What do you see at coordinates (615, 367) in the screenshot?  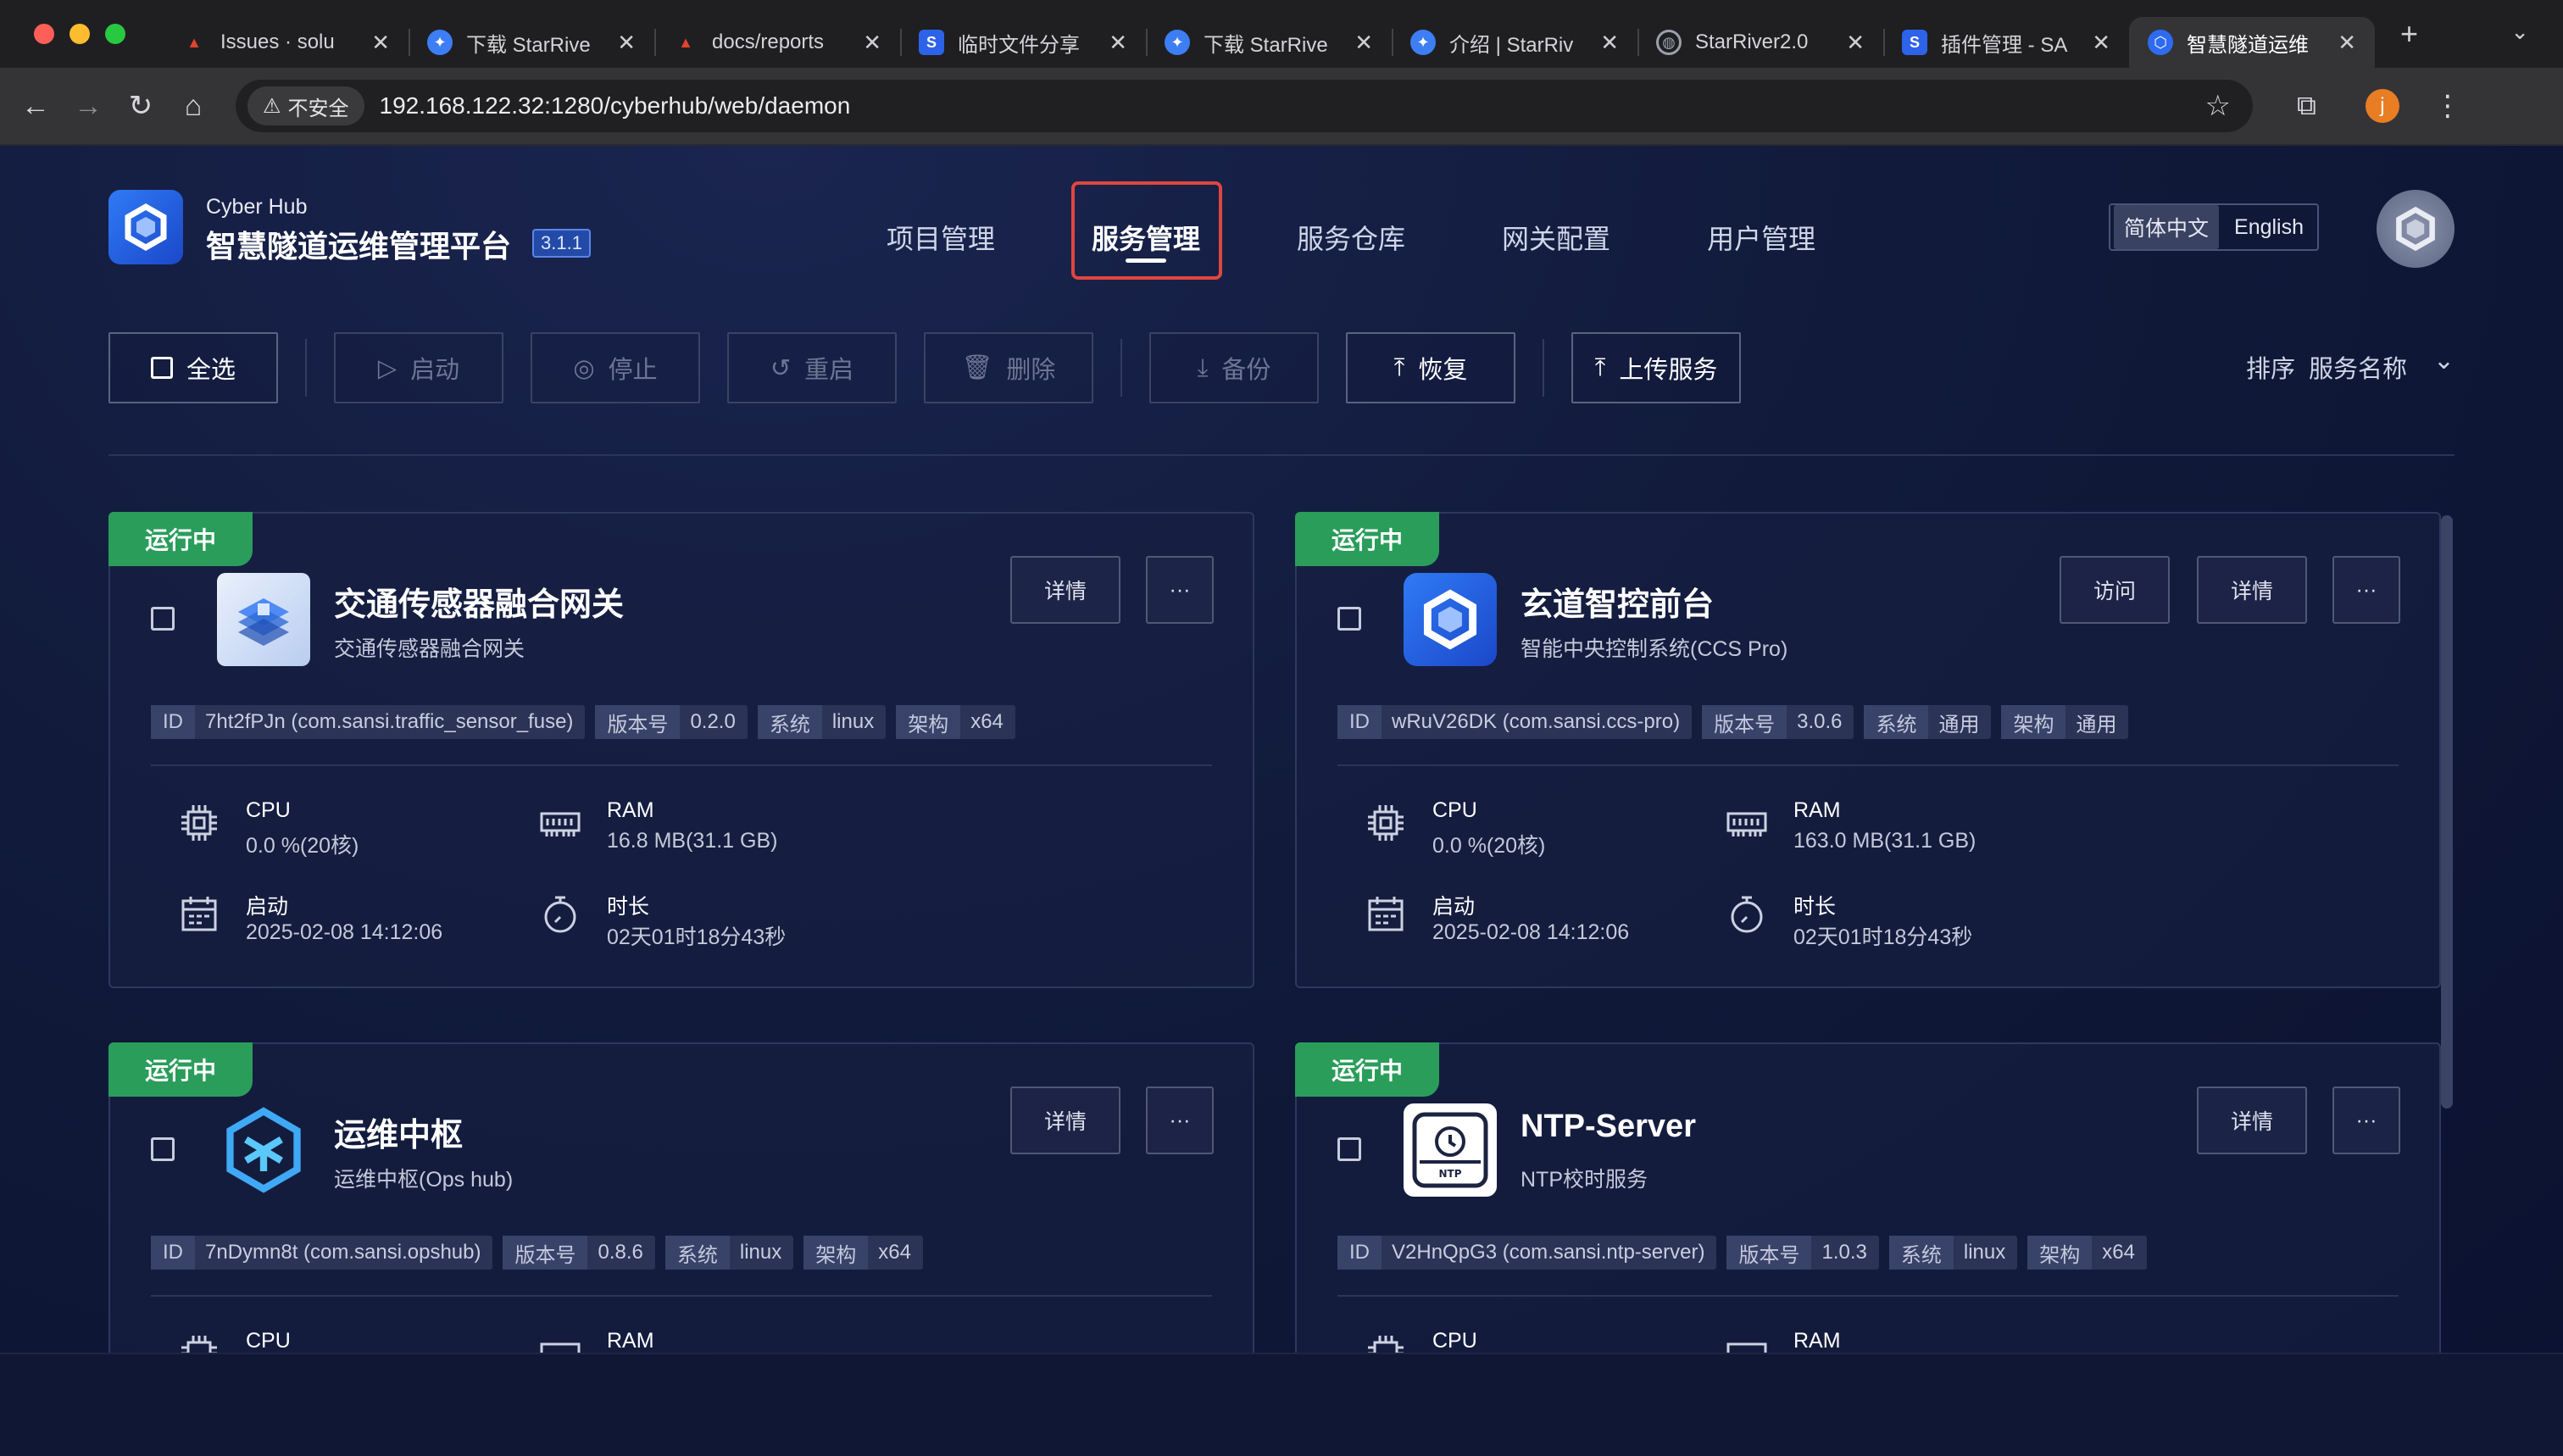 I see `stop-button: ◎ 停止` at bounding box center [615, 367].